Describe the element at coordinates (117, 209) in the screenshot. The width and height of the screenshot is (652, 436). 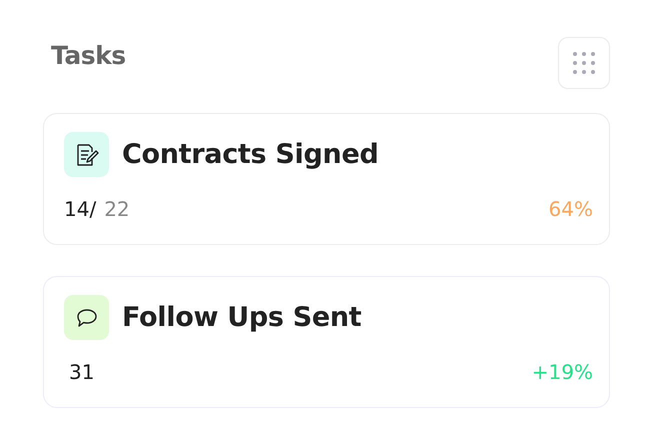
I see `total-value: 22` at that location.